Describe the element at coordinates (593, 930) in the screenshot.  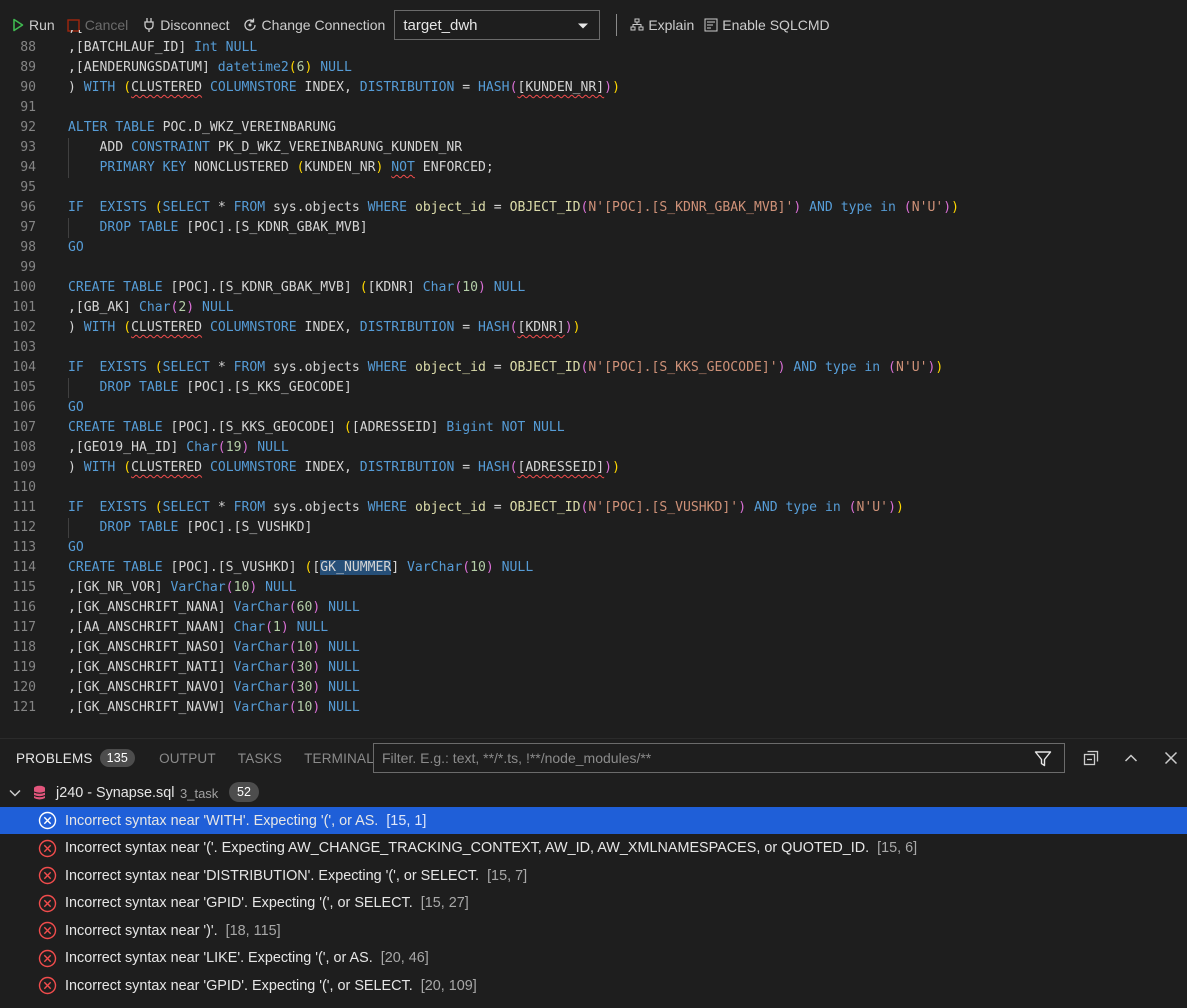
I see `problem-item: Incorrect syntax near ')'. [18, 115]` at that location.